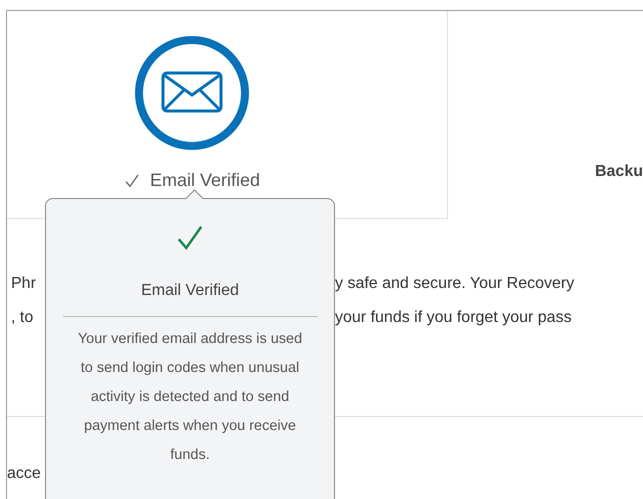 The width and height of the screenshot is (643, 499). I want to click on tooltip-text: Your verified email address is used to send login codes when unusual activity is detected and to send payment alerts when you receive funds., so click(190, 397).